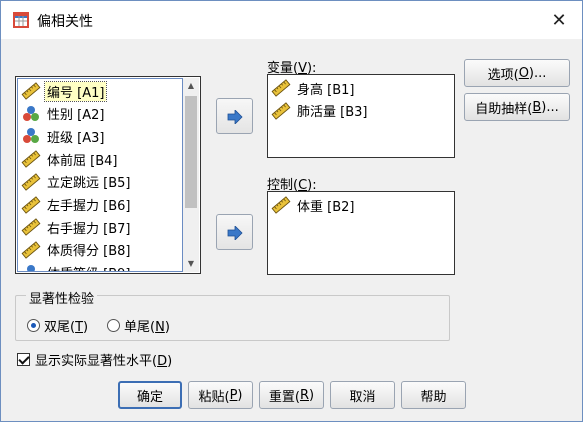  What do you see at coordinates (191, 86) in the screenshot?
I see `scroll-up-icon: ▲` at bounding box center [191, 86].